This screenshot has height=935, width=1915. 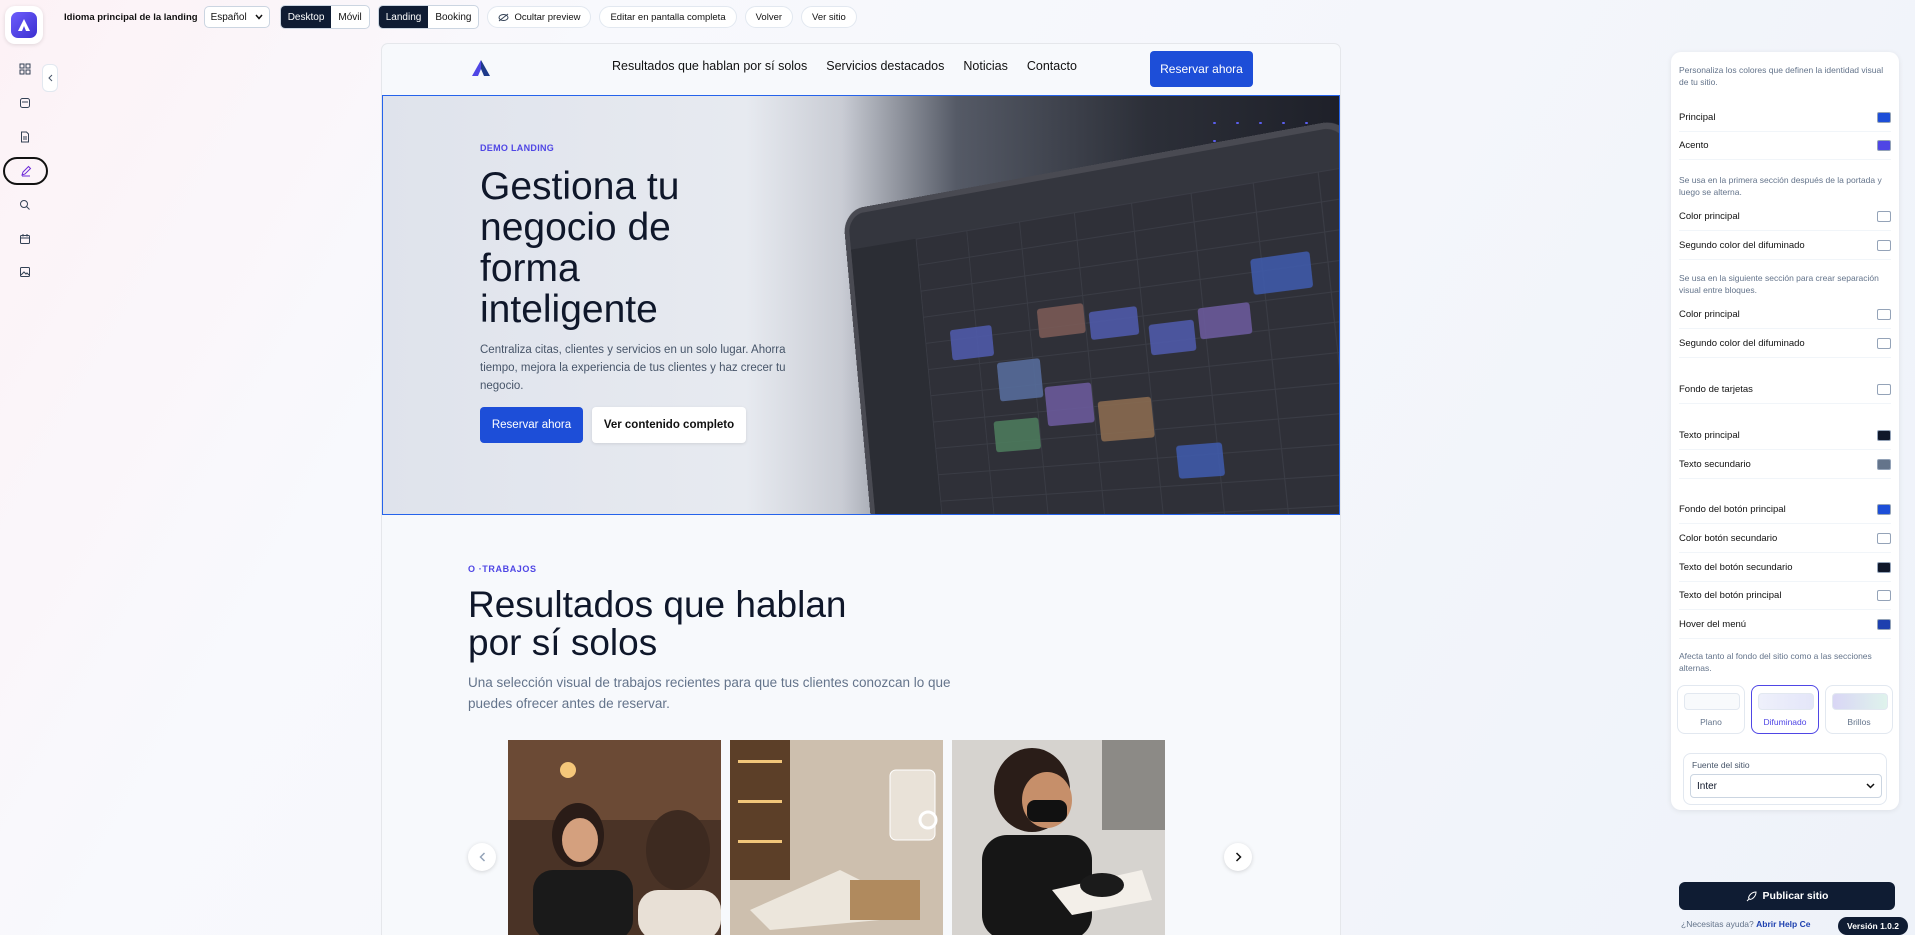 I want to click on back-label: Volver, so click(x=769, y=17).